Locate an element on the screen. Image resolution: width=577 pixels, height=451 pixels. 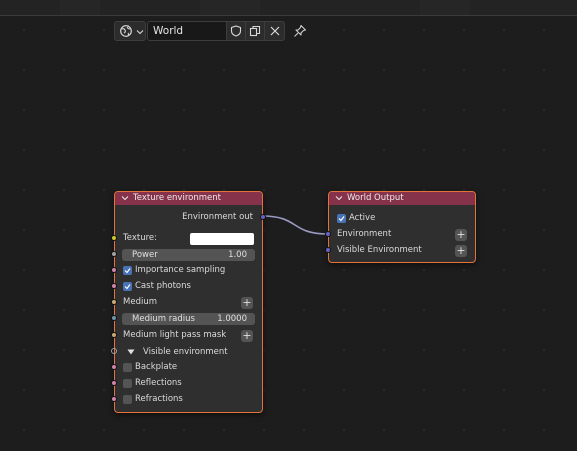
upper-editor-strip is located at coordinates (288, 8).